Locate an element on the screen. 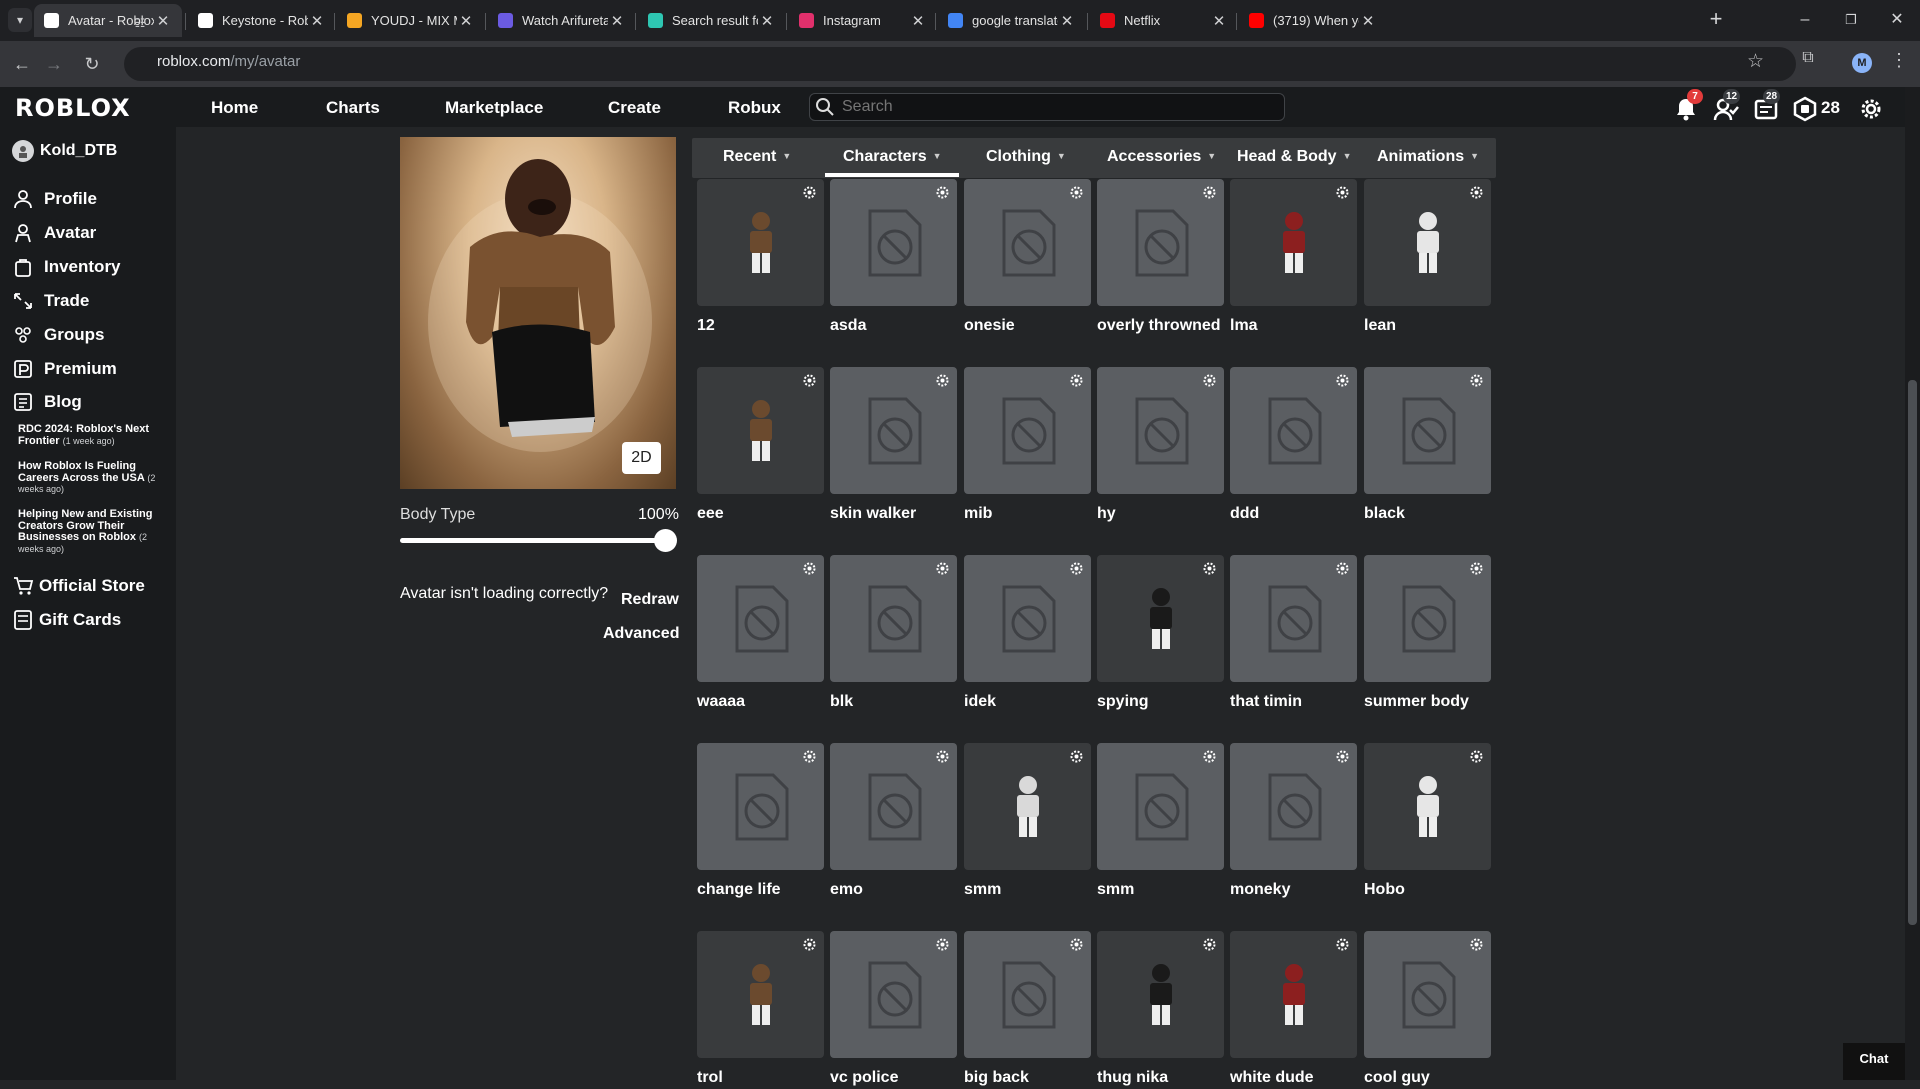 Image resolution: width=1920 pixels, height=1089 pixels. tab-clothing: Clothing ▼ is located at coordinates (1026, 157).